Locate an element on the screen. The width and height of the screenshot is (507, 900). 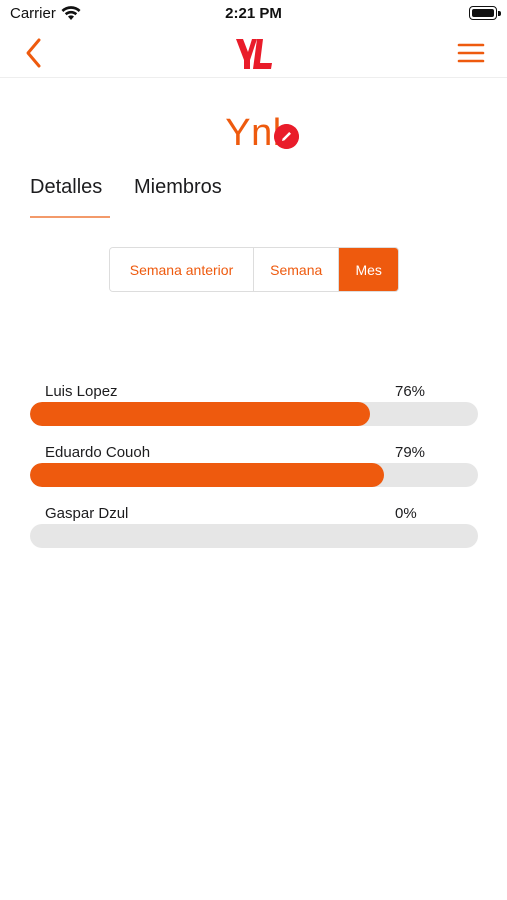
team-header: Ynl is located at coordinates (253, 137).